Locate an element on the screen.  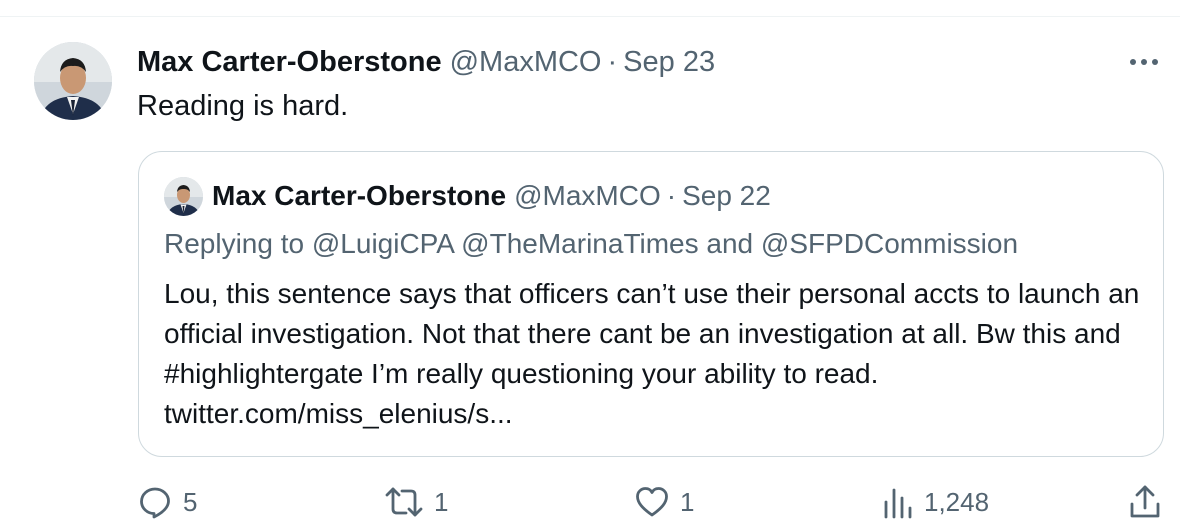
share-button is located at coordinates (1145, 502).